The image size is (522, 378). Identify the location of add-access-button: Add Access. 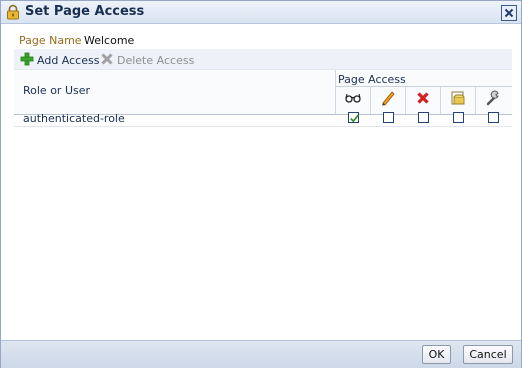
(59, 60).